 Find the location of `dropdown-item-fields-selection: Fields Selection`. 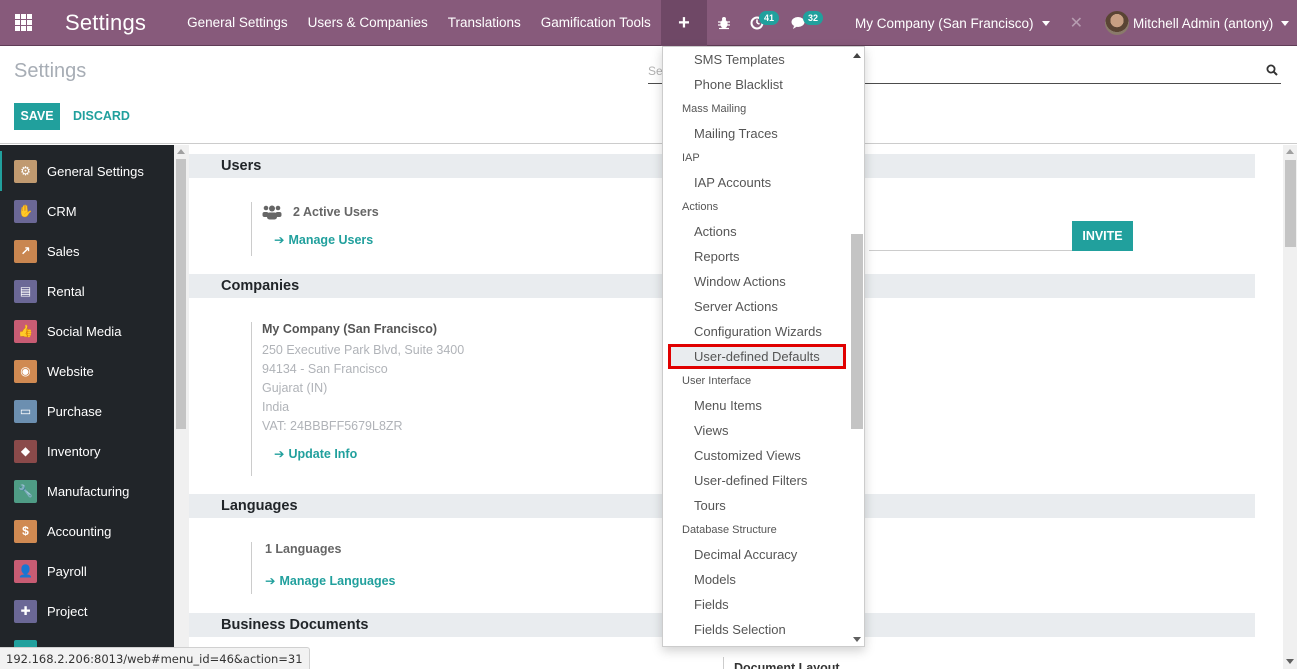

dropdown-item-fields-selection: Fields Selection is located at coordinates (757, 629).